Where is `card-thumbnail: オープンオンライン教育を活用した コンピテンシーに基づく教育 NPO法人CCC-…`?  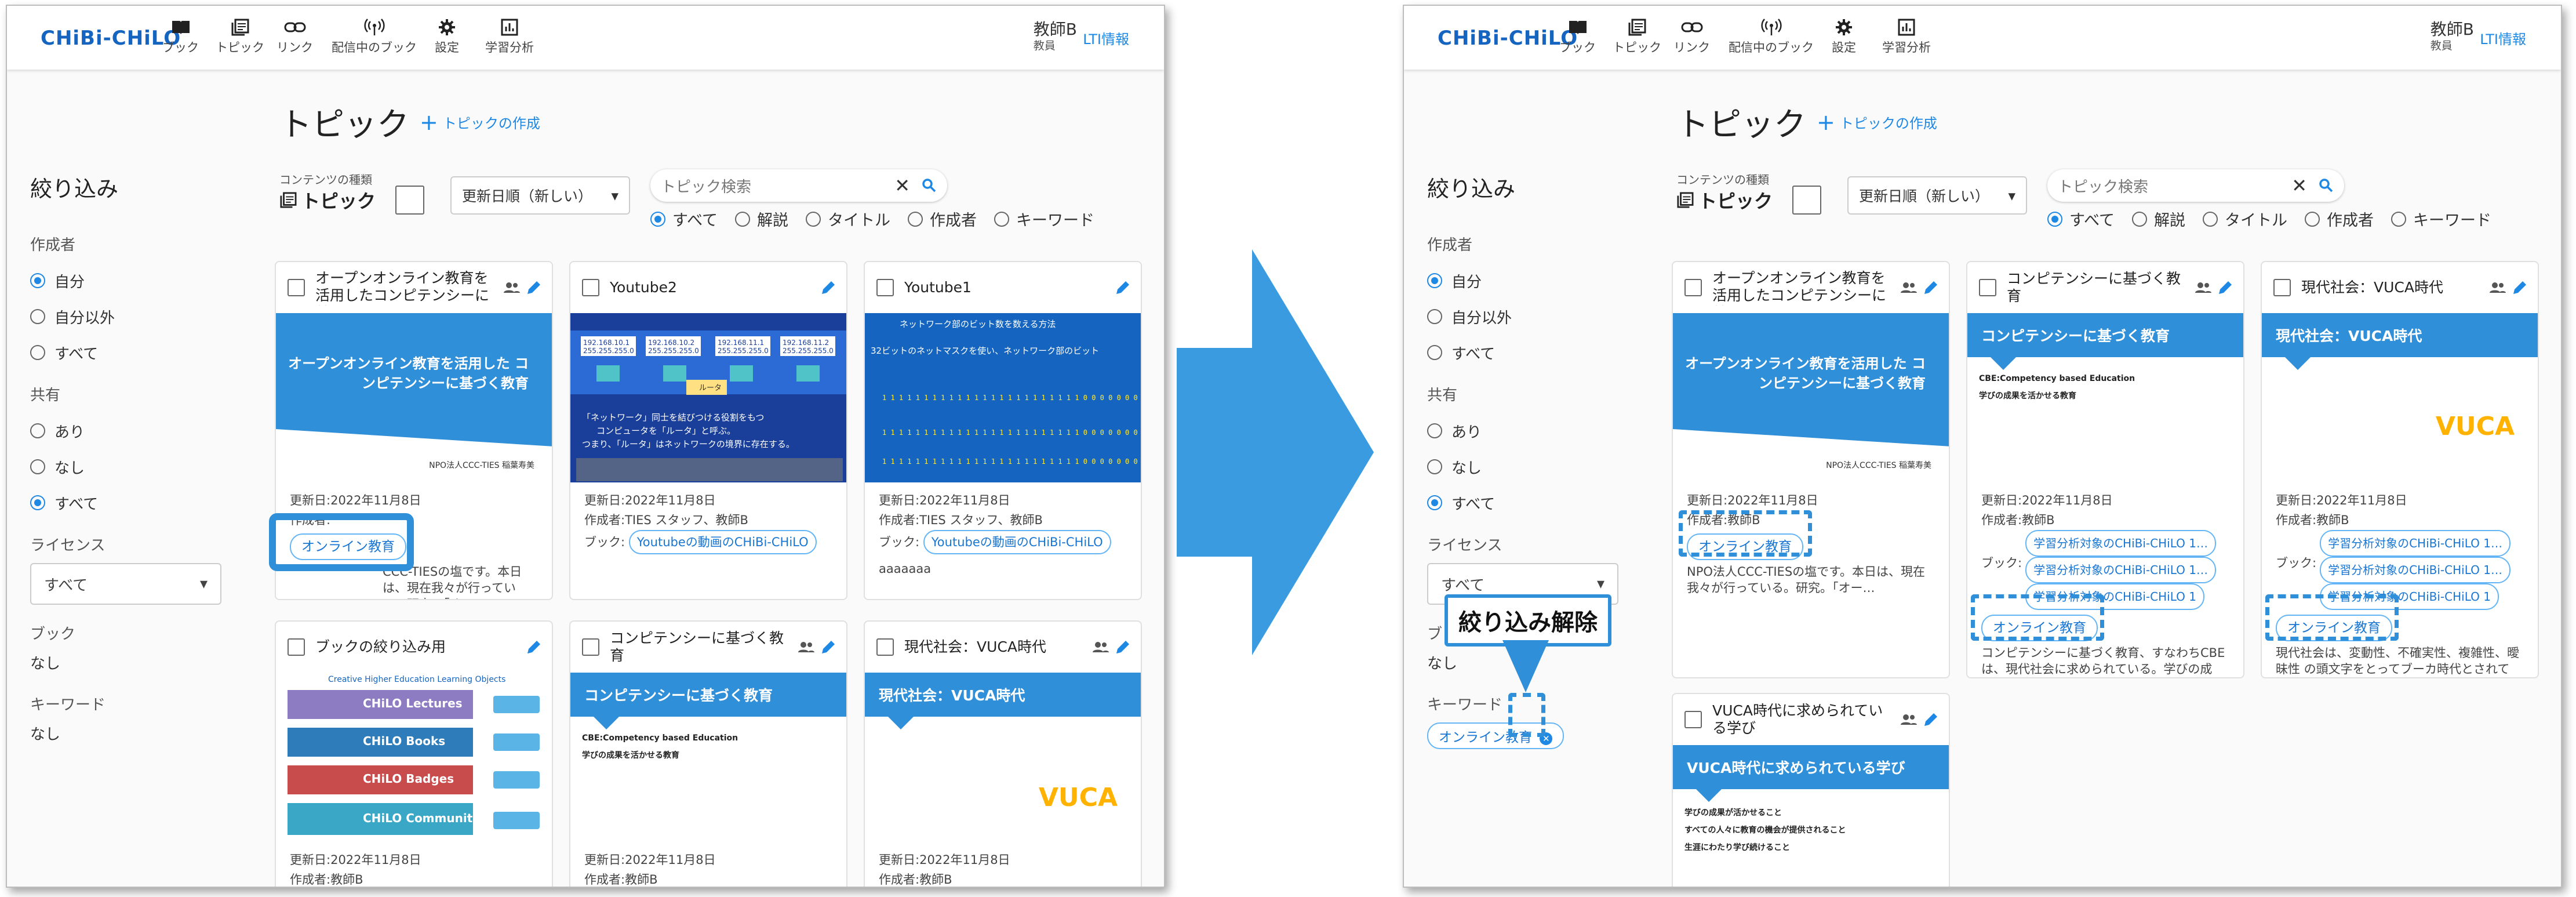 card-thumbnail: オープンオンライン教育を活用した コンピテンシーに基づく教育 NPO法人CCC-… is located at coordinates (414, 398).